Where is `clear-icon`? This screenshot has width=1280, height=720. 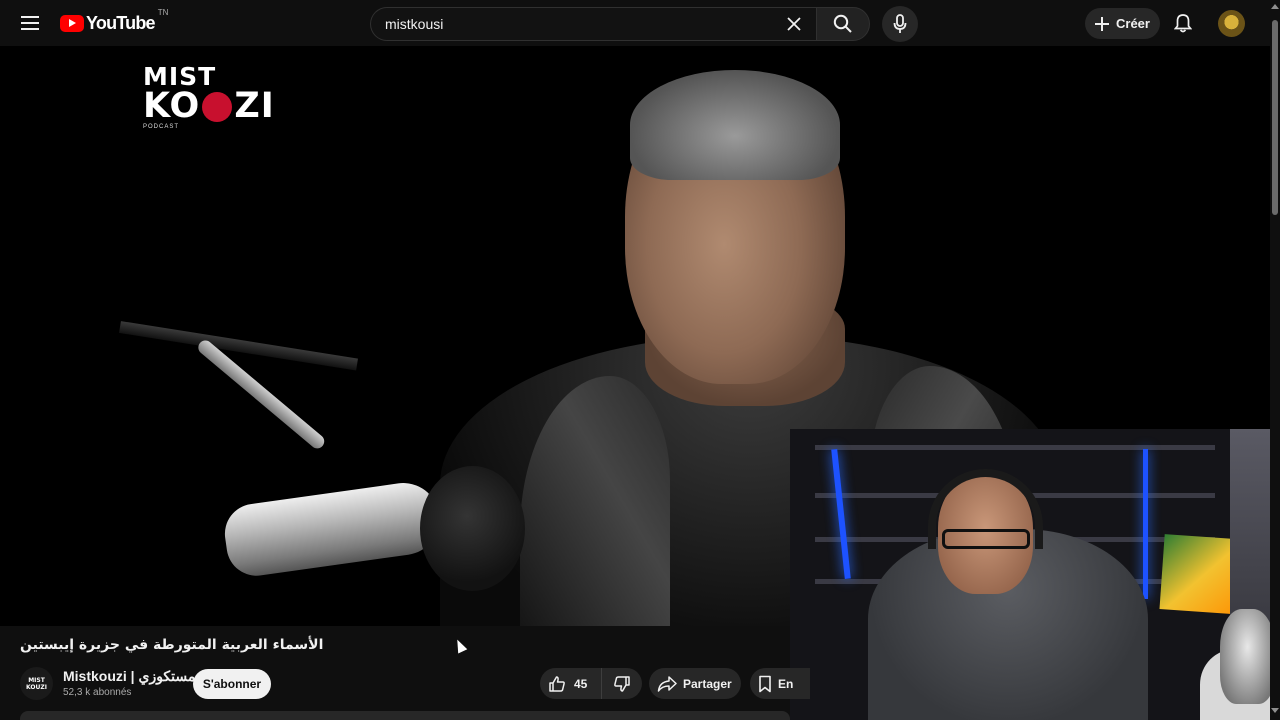
clear-icon is located at coordinates (794, 24).